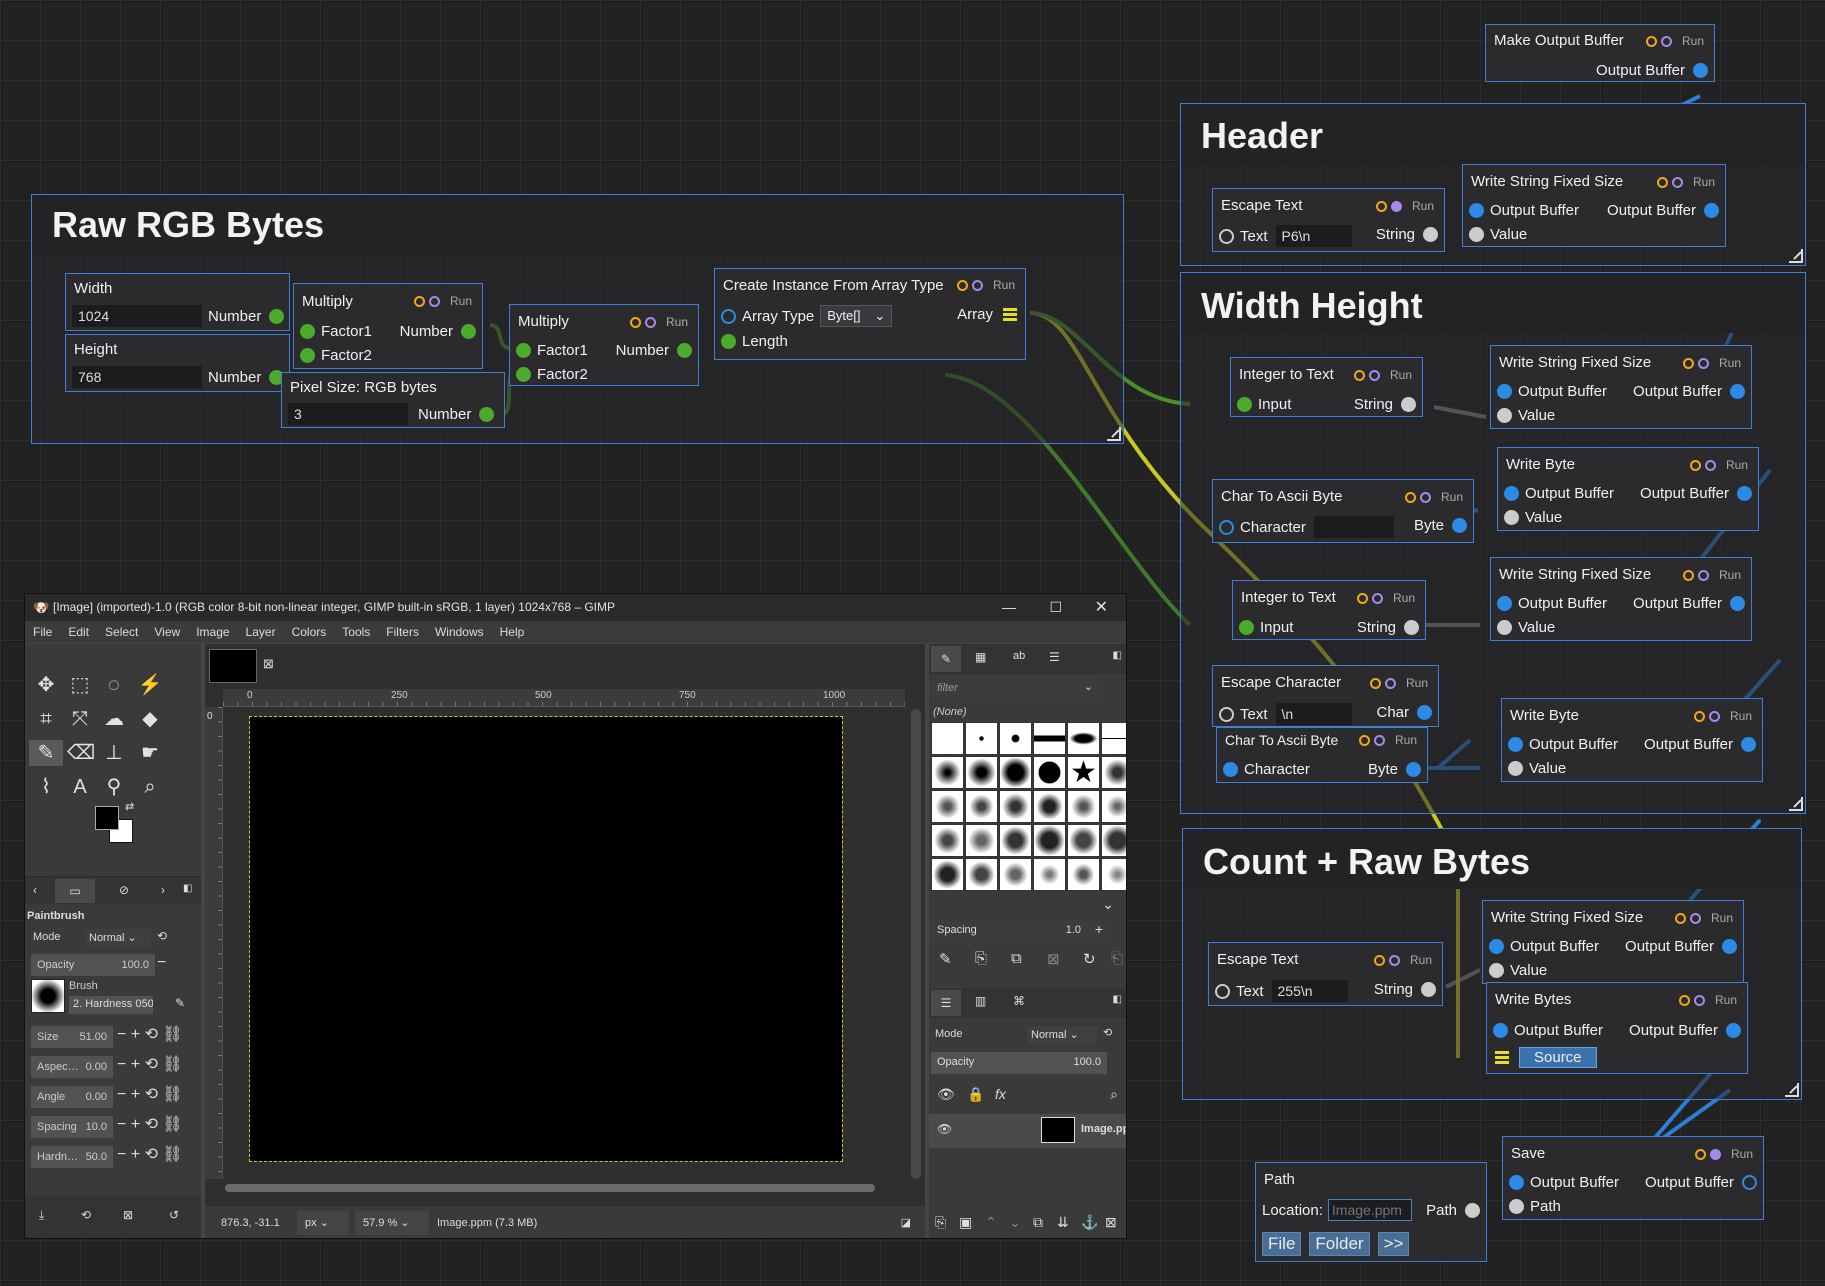  I want to click on channels-tab-icon: ▥, so click(980, 1001).